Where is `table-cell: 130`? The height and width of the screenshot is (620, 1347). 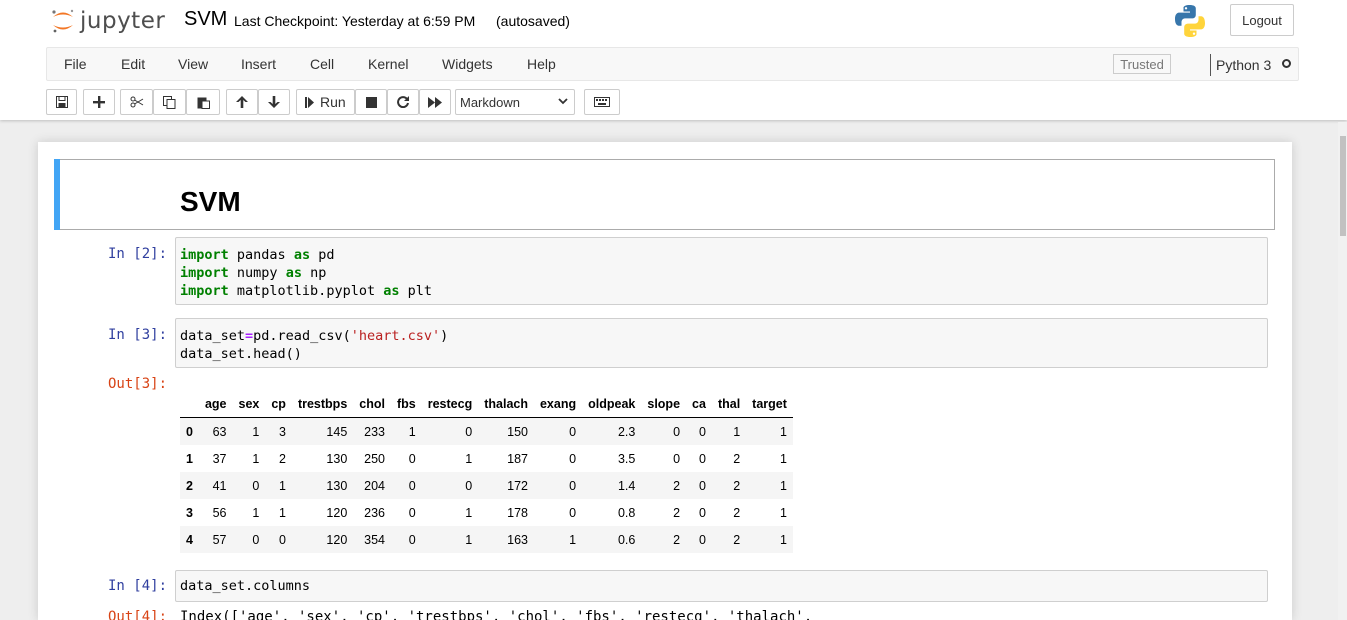
table-cell: 130 is located at coordinates (337, 458).